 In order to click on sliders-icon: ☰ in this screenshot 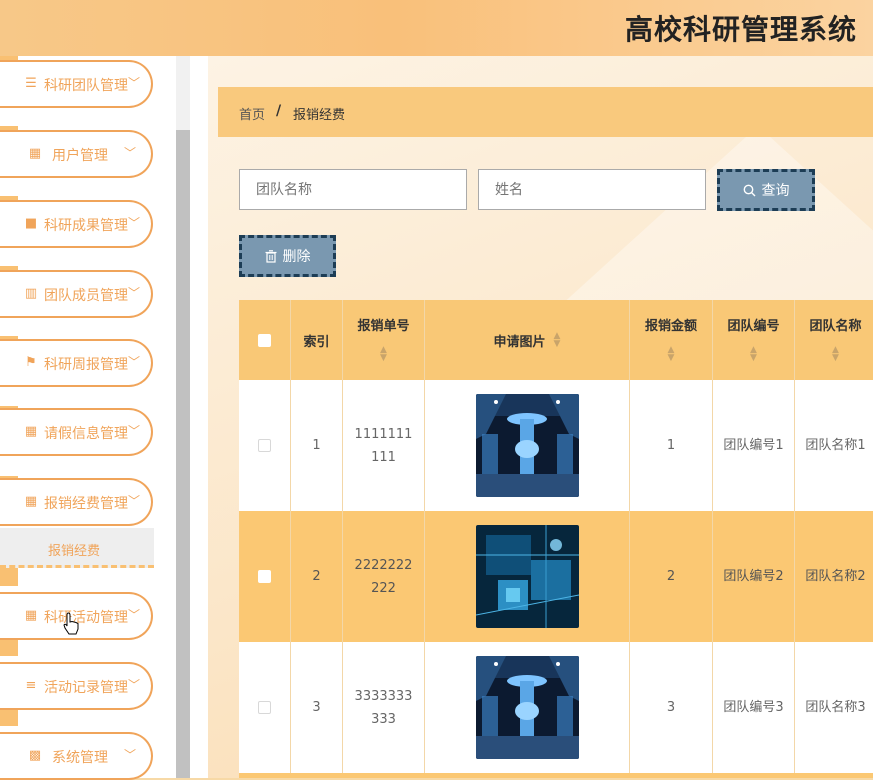, I will do `click(31, 83)`.